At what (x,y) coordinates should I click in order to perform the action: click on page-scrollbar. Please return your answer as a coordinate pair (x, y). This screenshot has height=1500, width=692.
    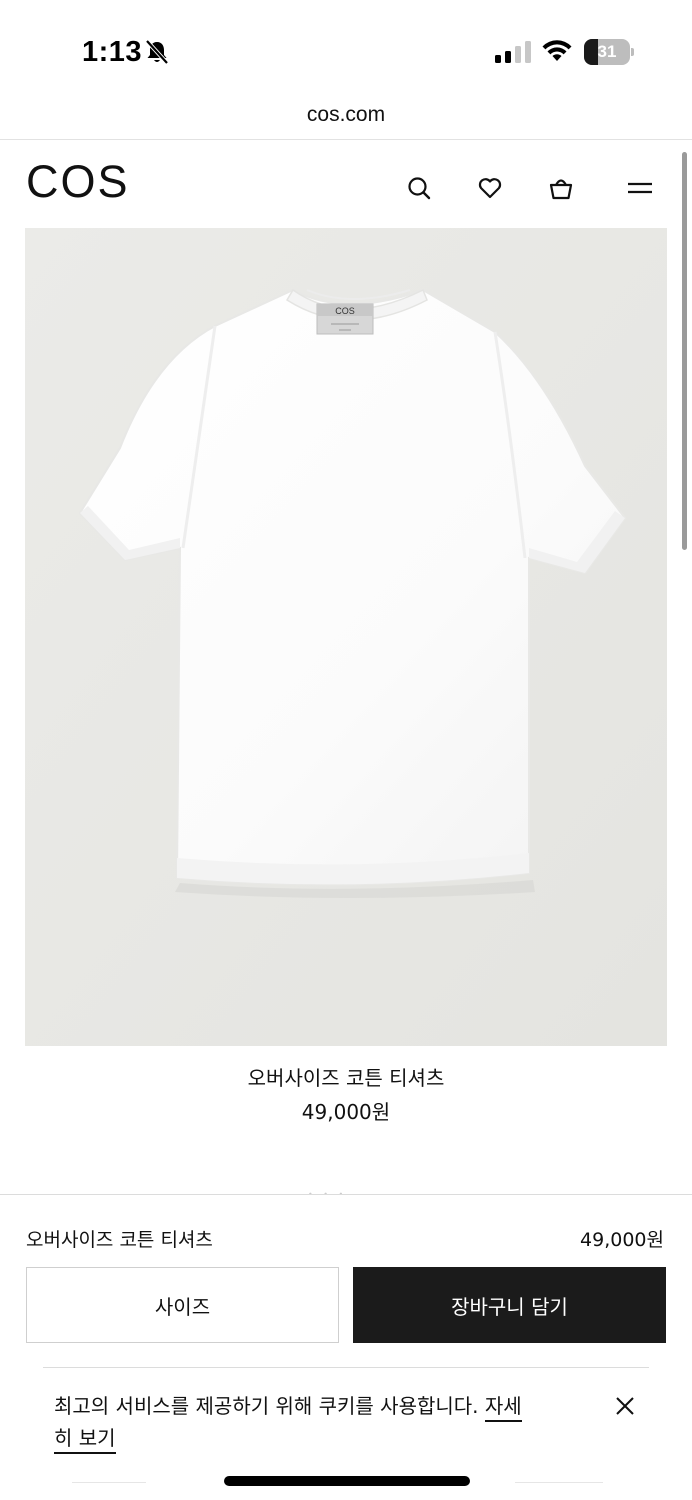
    Looking at the image, I should click on (684, 351).